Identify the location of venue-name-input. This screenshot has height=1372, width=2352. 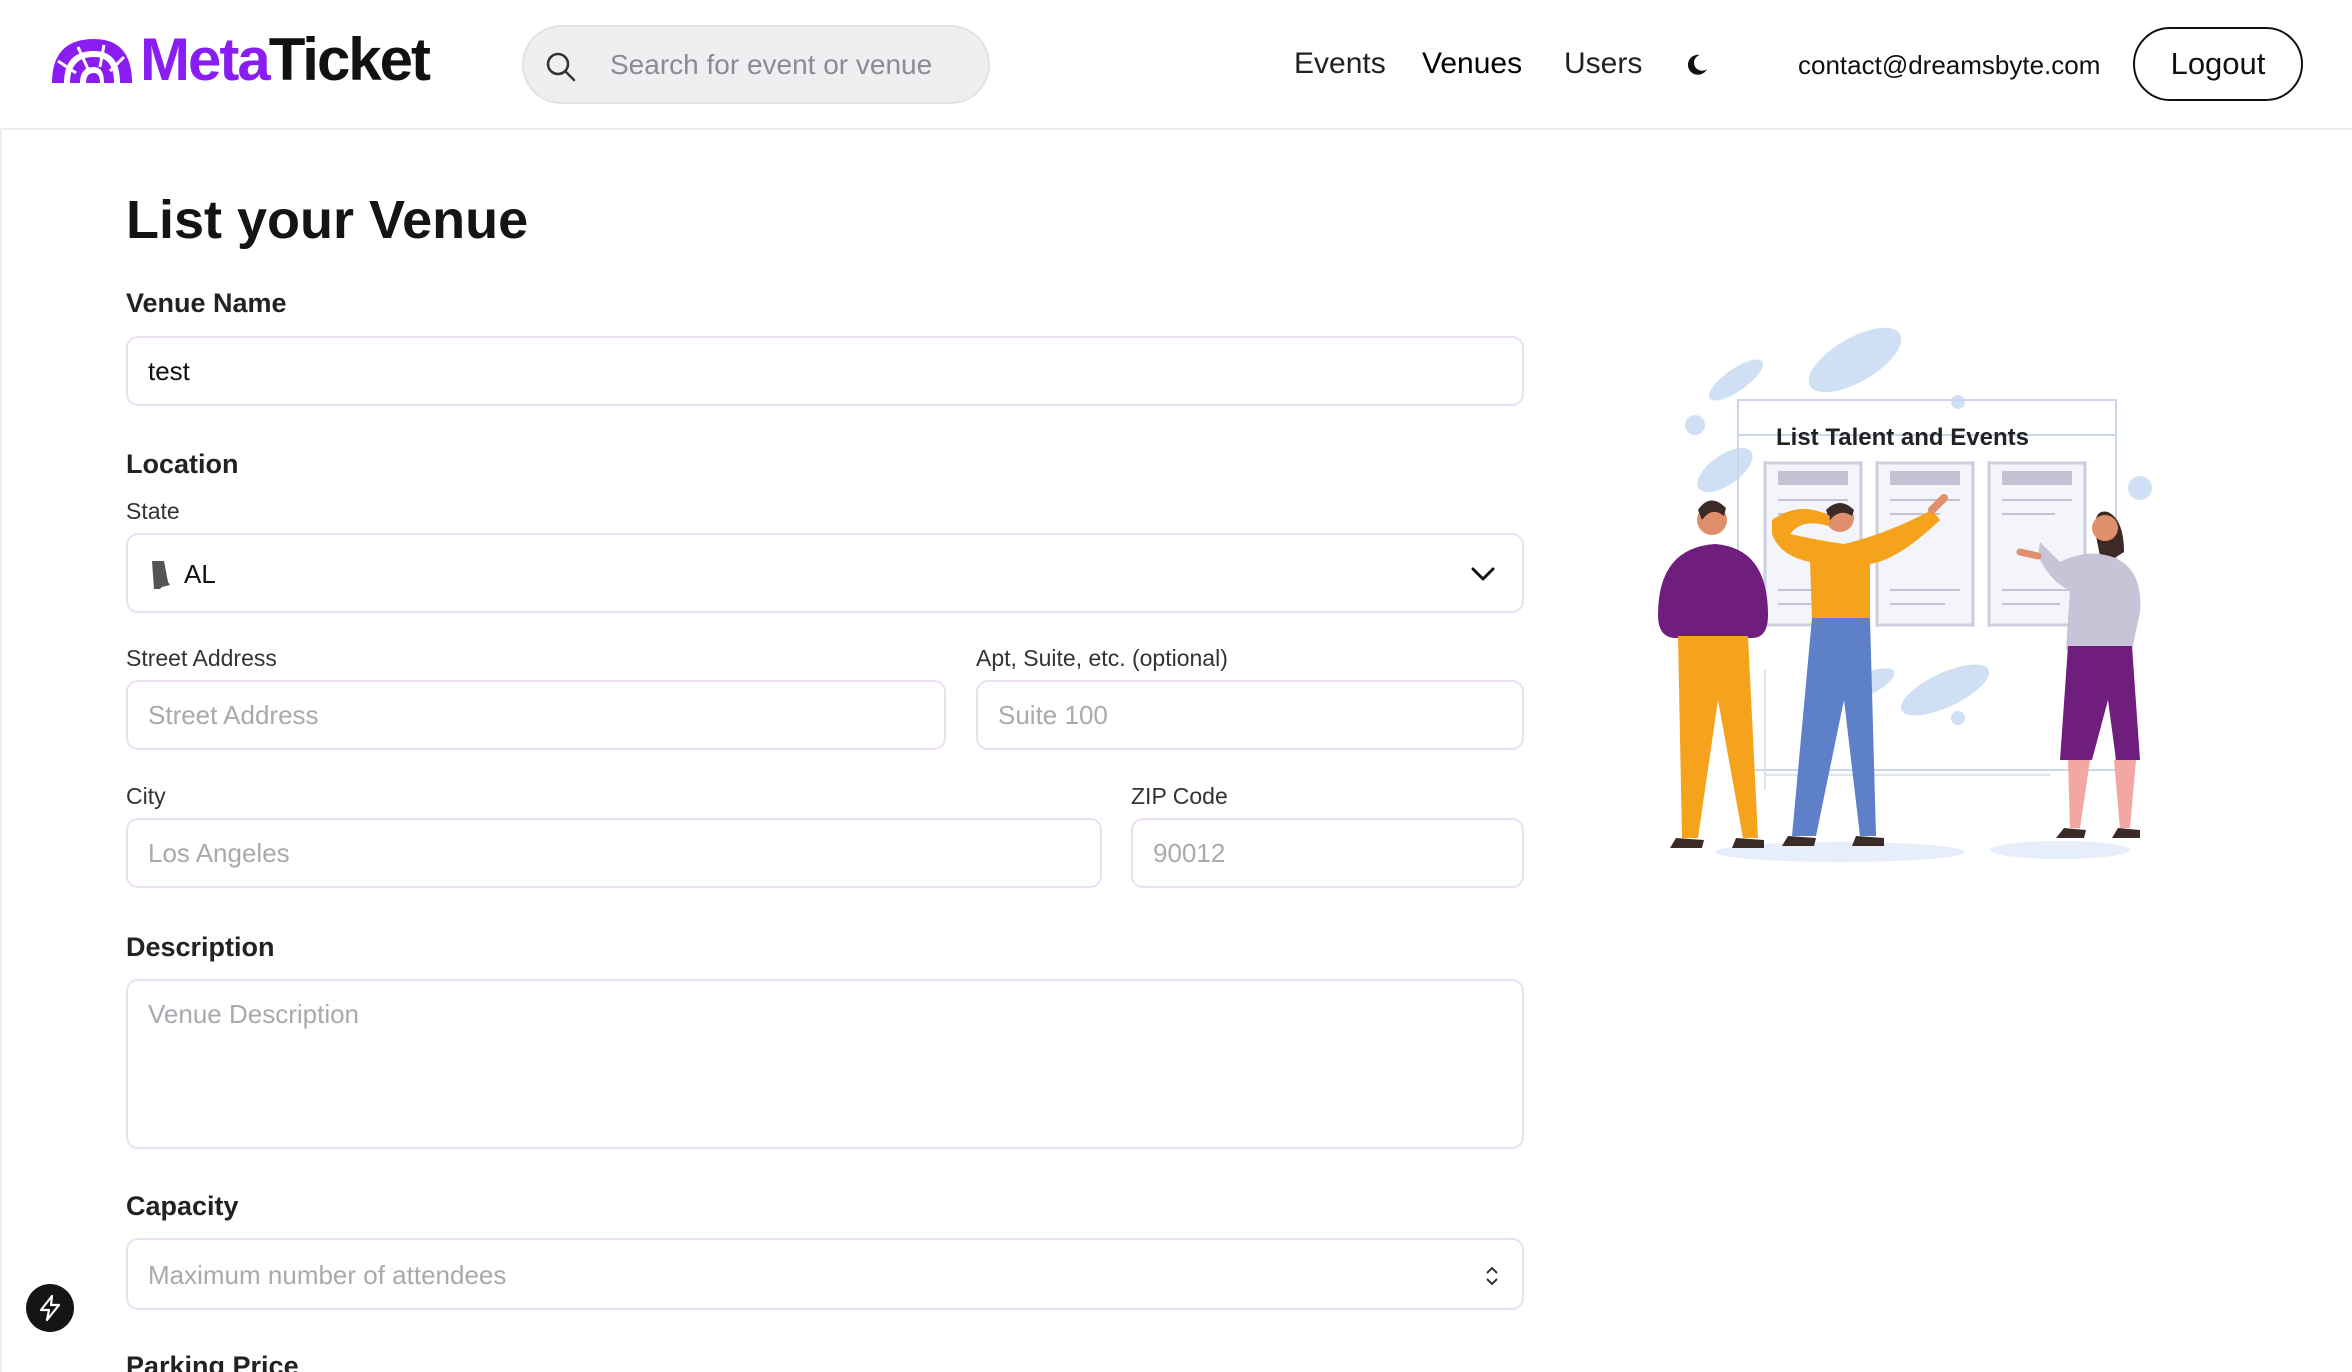
(825, 371).